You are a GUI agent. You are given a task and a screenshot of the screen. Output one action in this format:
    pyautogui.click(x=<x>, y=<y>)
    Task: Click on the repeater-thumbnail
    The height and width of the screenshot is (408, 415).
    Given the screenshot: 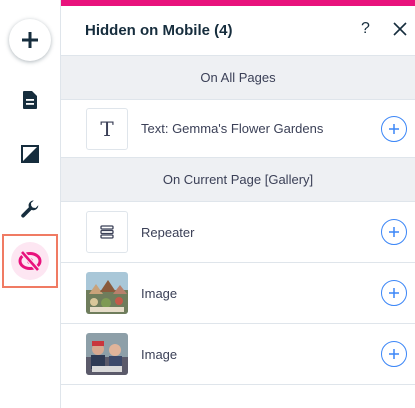 What is the action you would take?
    pyautogui.click(x=107, y=232)
    